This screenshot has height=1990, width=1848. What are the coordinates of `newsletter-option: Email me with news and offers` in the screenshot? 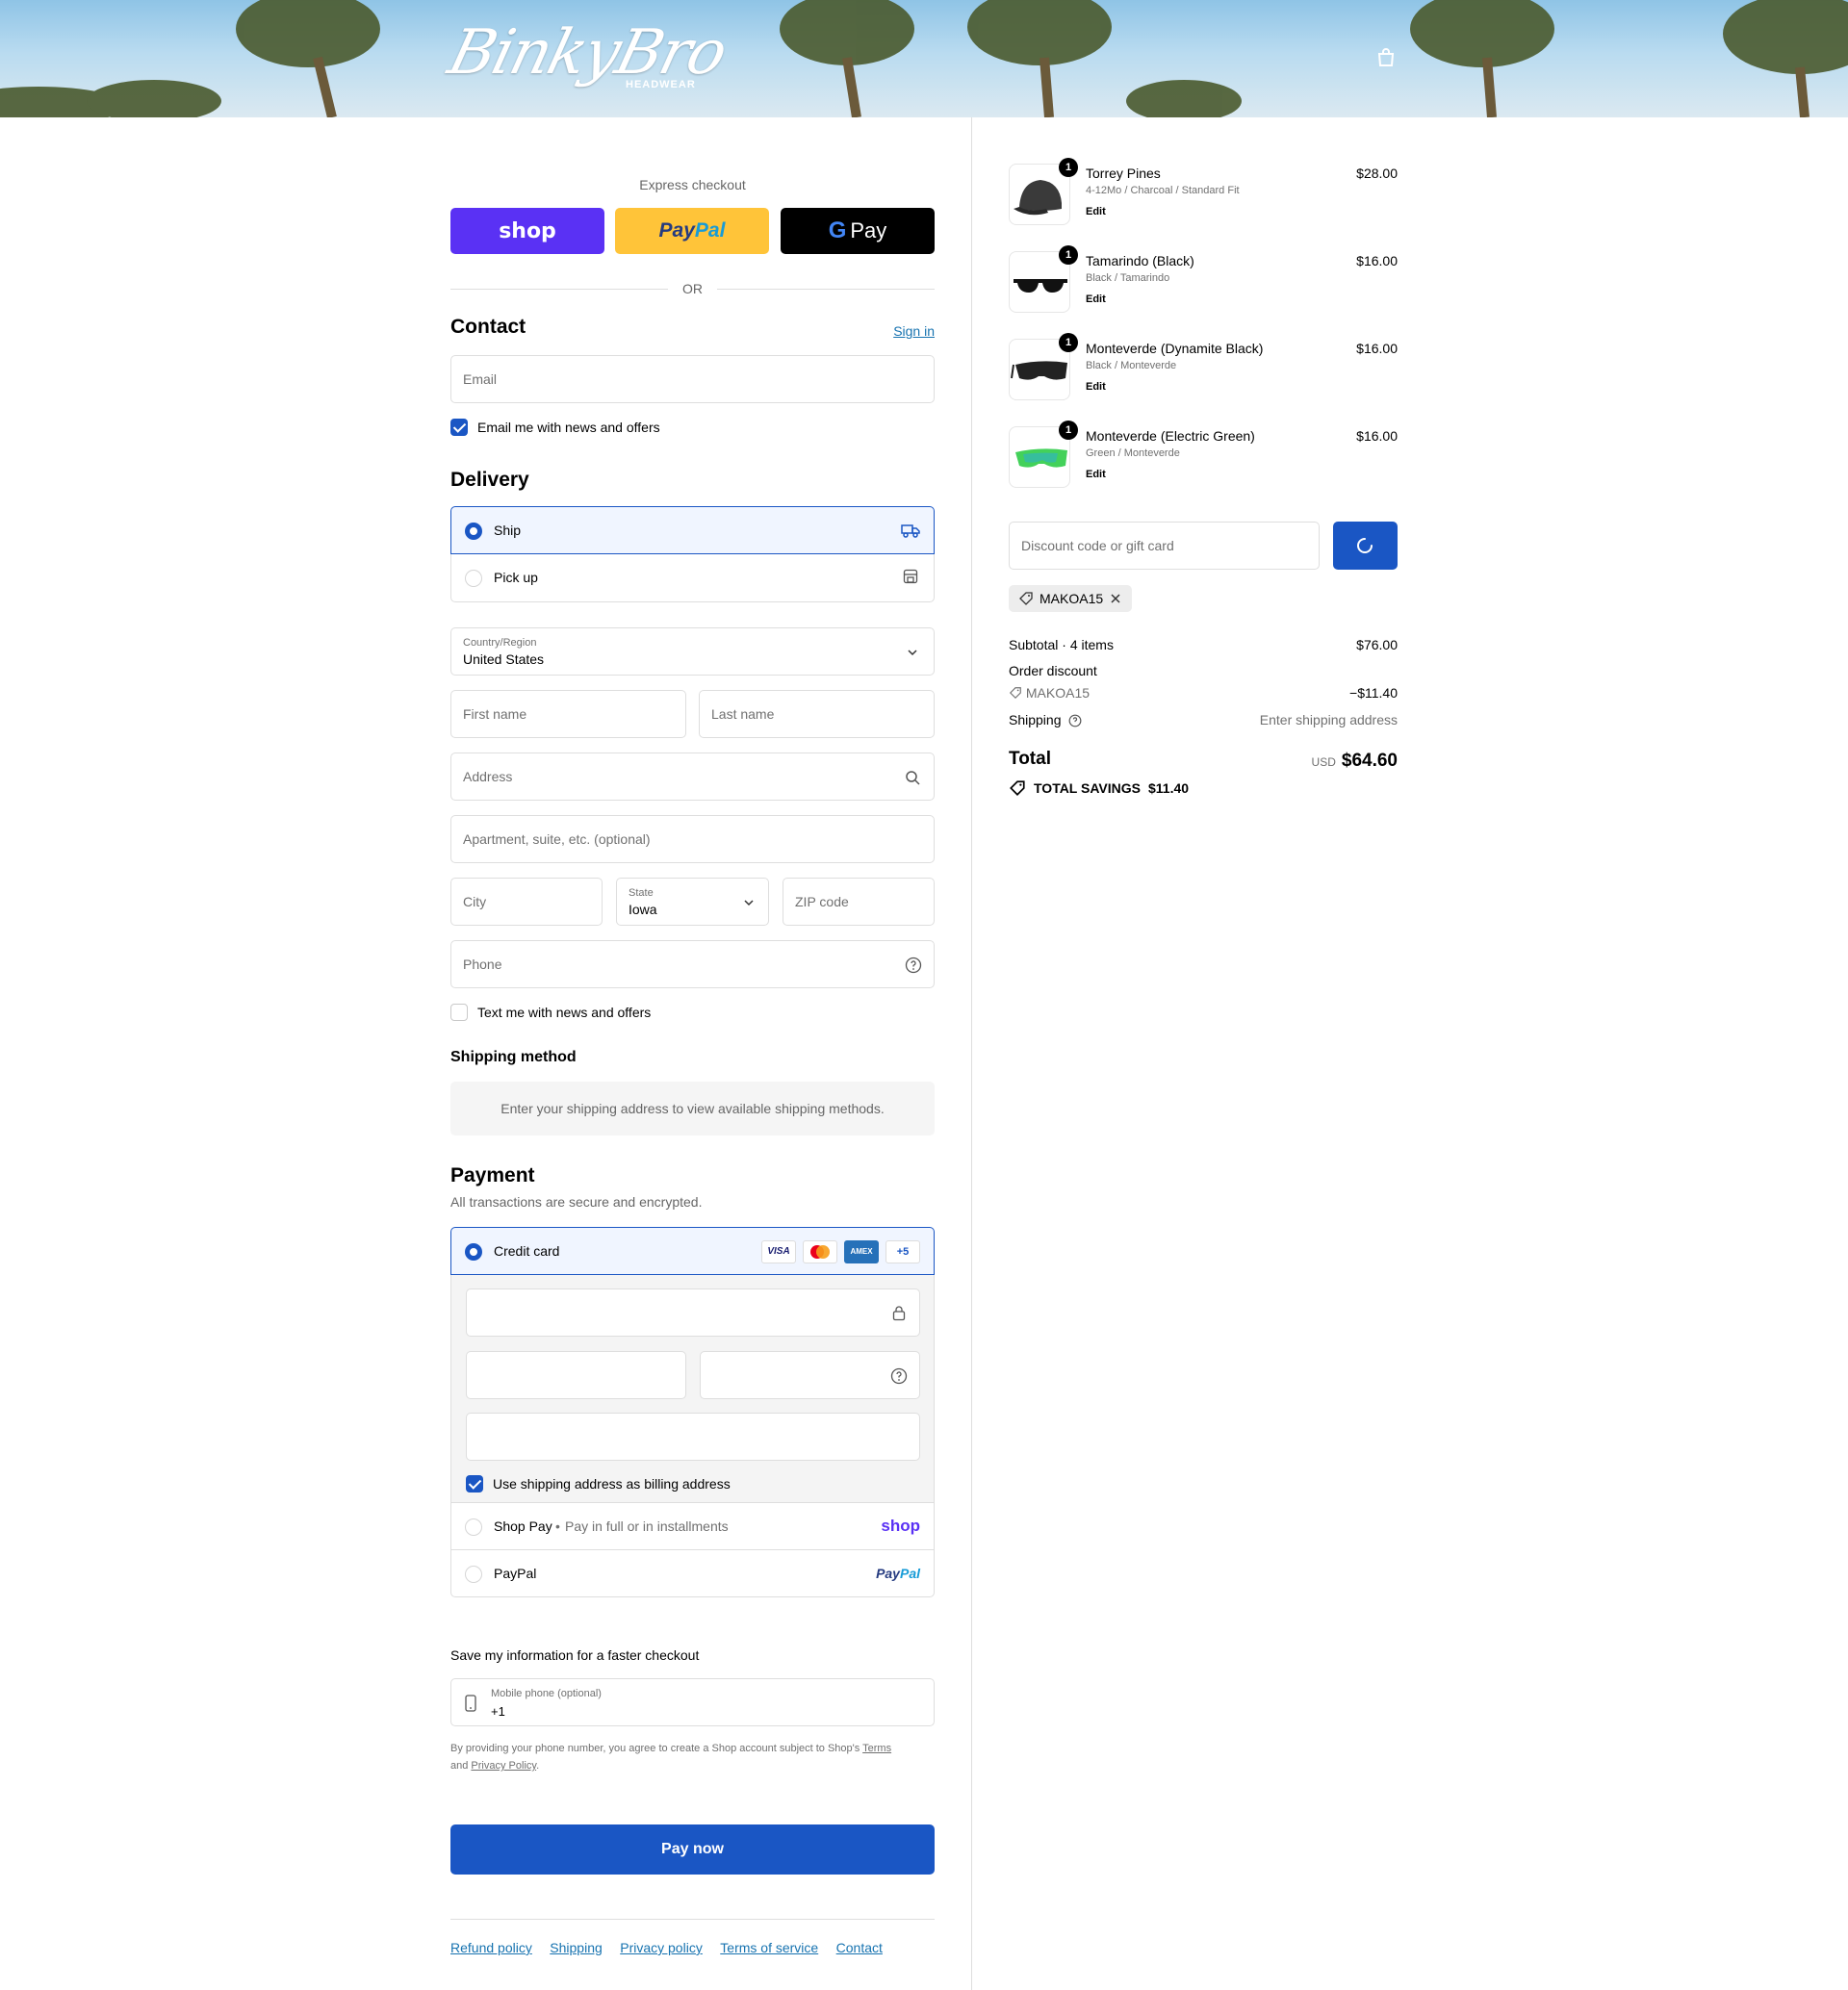 It's located at (555, 427).